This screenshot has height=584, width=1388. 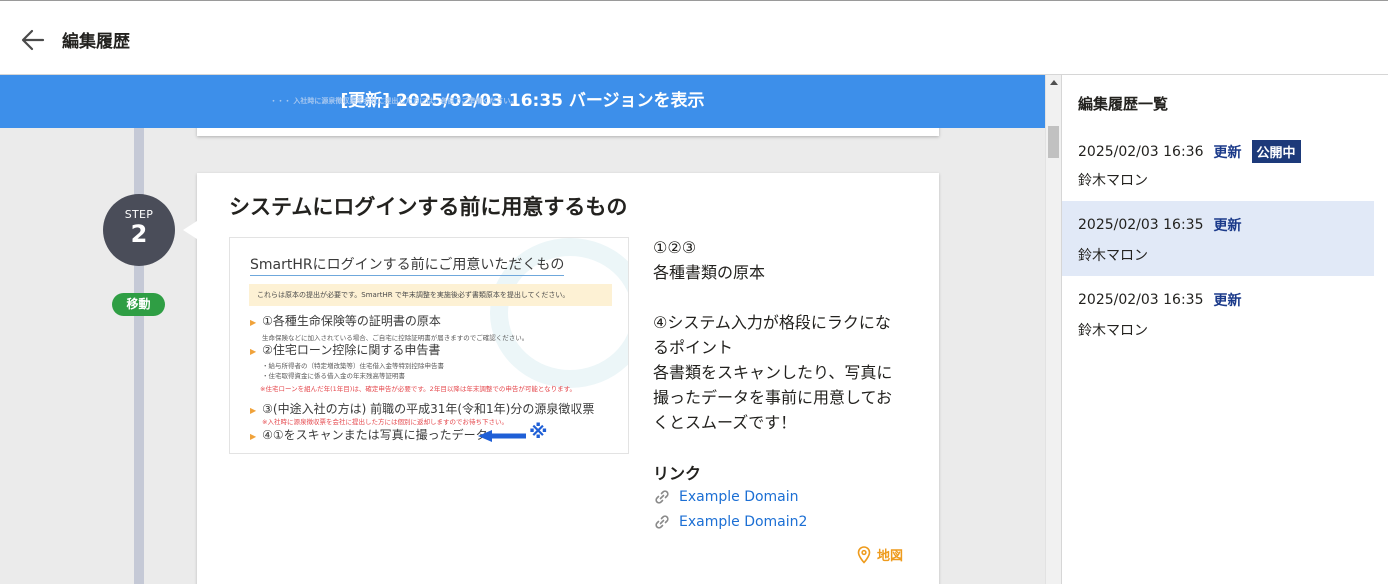 I want to click on history-datetime: 2025/02/03 16:36, so click(x=1141, y=151).